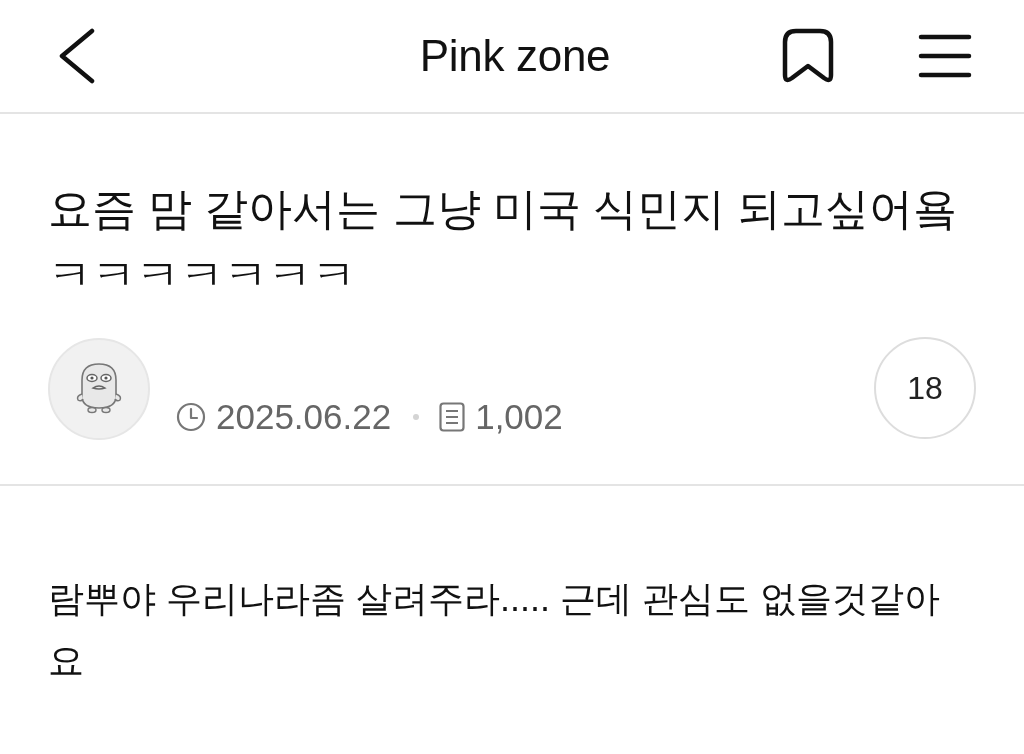  I want to click on post-title: 요즘 맘 같아서는 그냥 미국 식민지 되고싶어욬ㅋㅋㅋㅋㅋㅋㅋ, so click(503, 242).